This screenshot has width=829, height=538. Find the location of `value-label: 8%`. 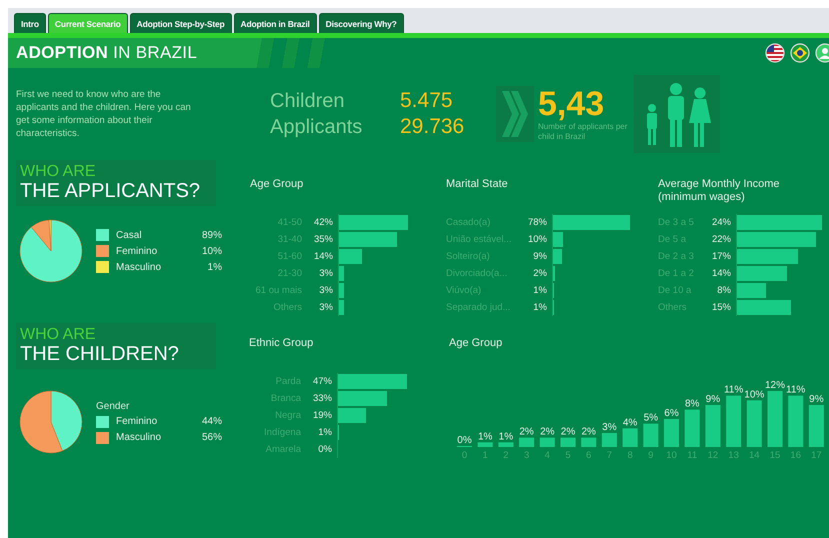

value-label: 8% is located at coordinates (723, 290).